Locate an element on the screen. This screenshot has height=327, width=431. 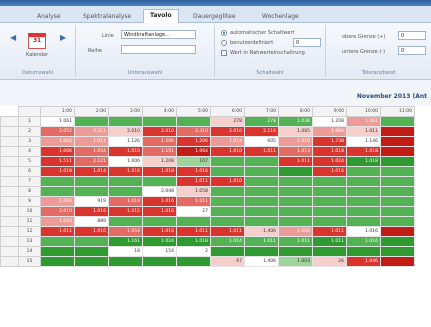
calendar-icon: 31 is located at coordinates (37, 41).